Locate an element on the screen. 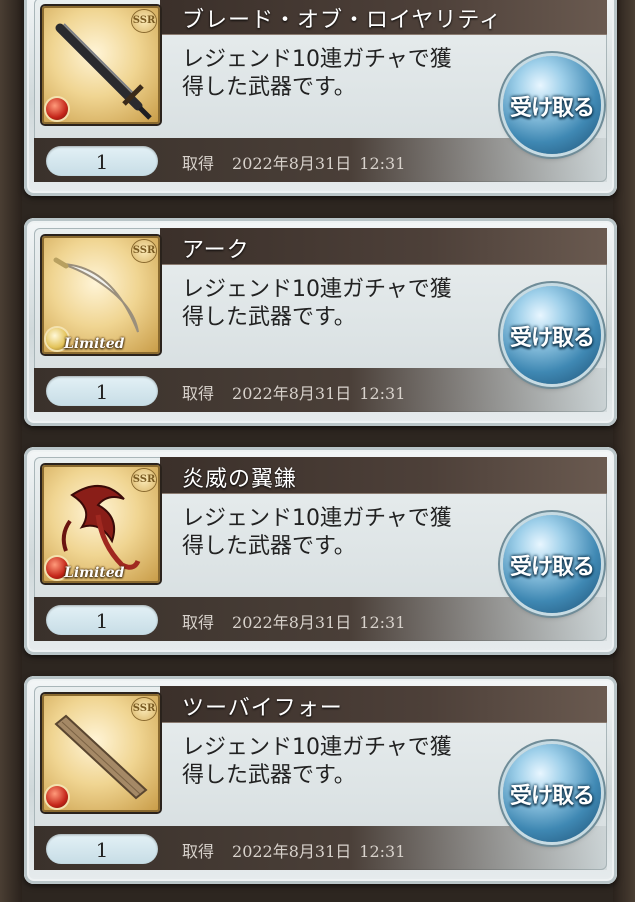  item-title-bar: ツーバイフォー is located at coordinates (383, 704).